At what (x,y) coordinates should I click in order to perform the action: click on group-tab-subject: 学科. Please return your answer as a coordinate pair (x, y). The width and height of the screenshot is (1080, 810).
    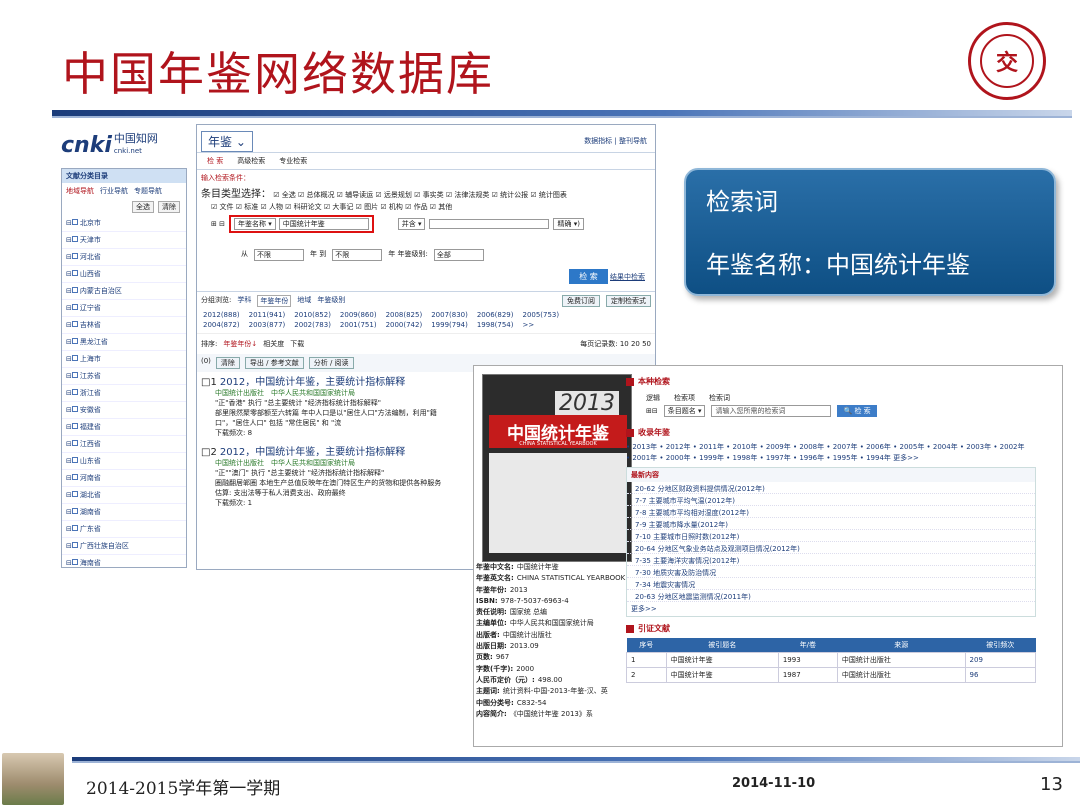
    Looking at the image, I should click on (244, 301).